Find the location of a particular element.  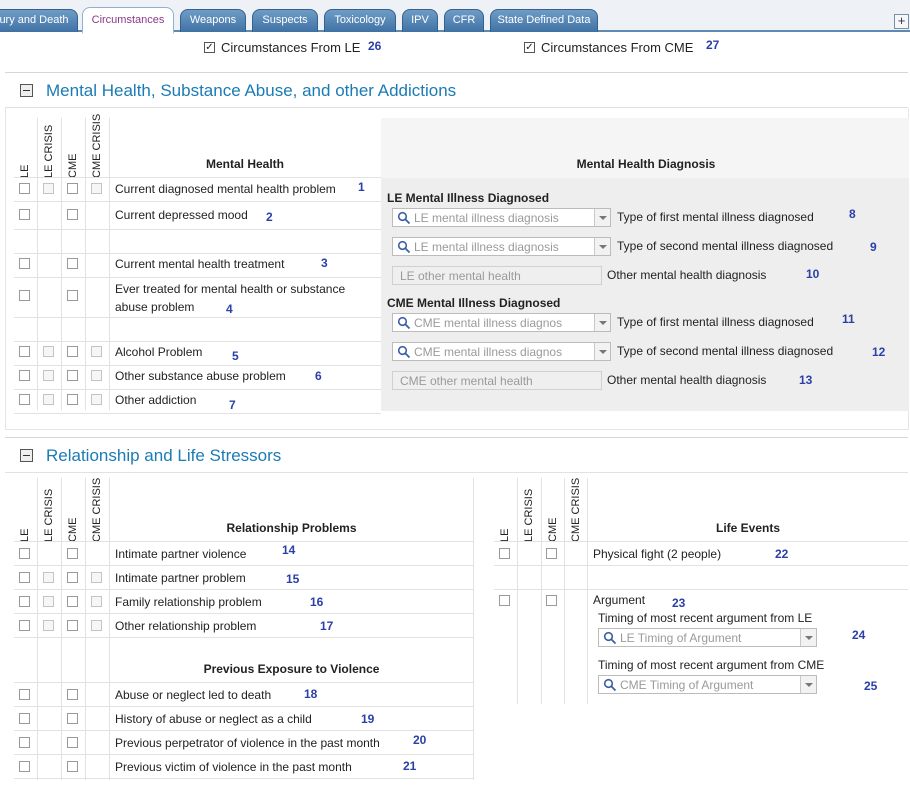

row2-cme-checkbox is located at coordinates (72, 214).